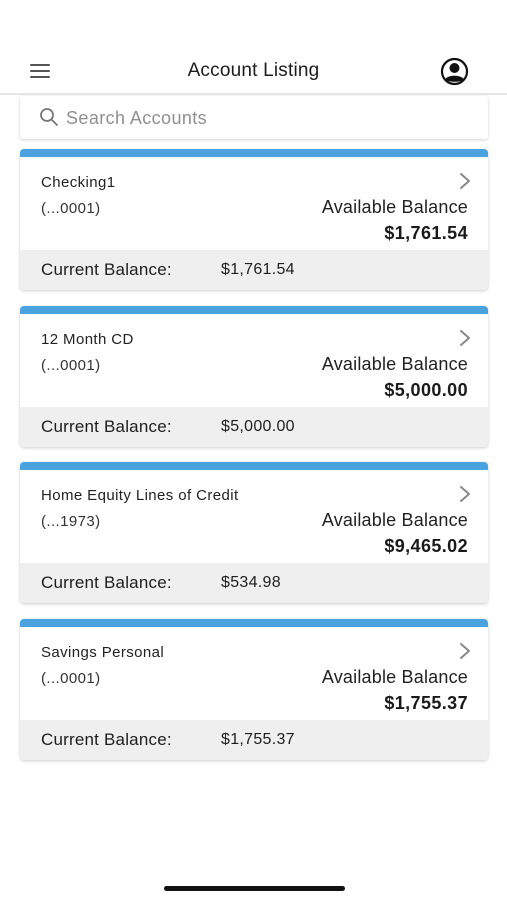 This screenshot has width=507, height=900. I want to click on app-header: Account Listing, so click(253, 69).